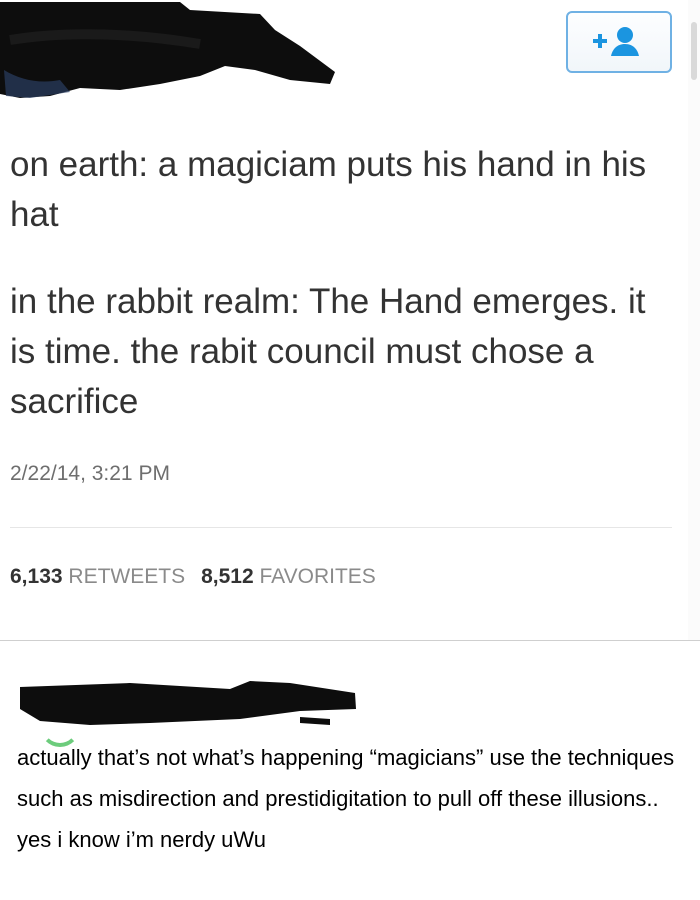  What do you see at coordinates (227, 576) in the screenshot?
I see `favorites-count: 8,512` at bounding box center [227, 576].